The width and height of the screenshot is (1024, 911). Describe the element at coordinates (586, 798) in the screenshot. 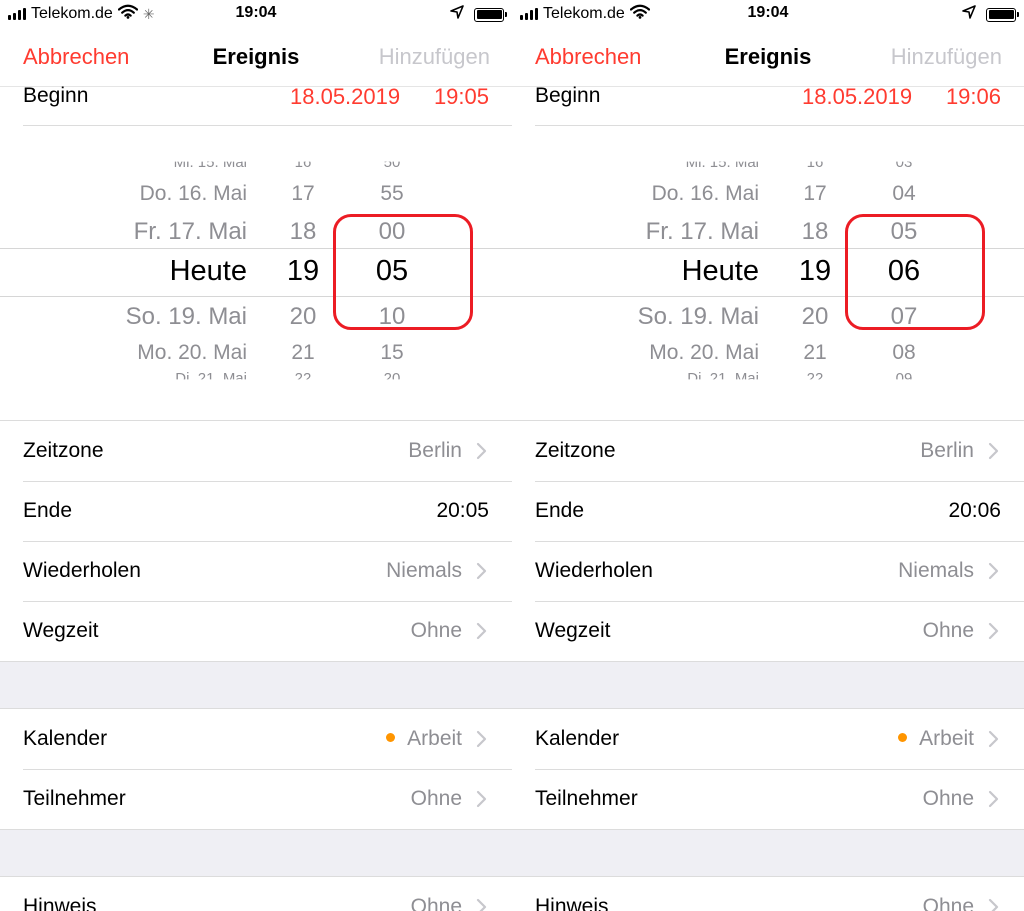

I see `row-label: Teilnehmer` at that location.